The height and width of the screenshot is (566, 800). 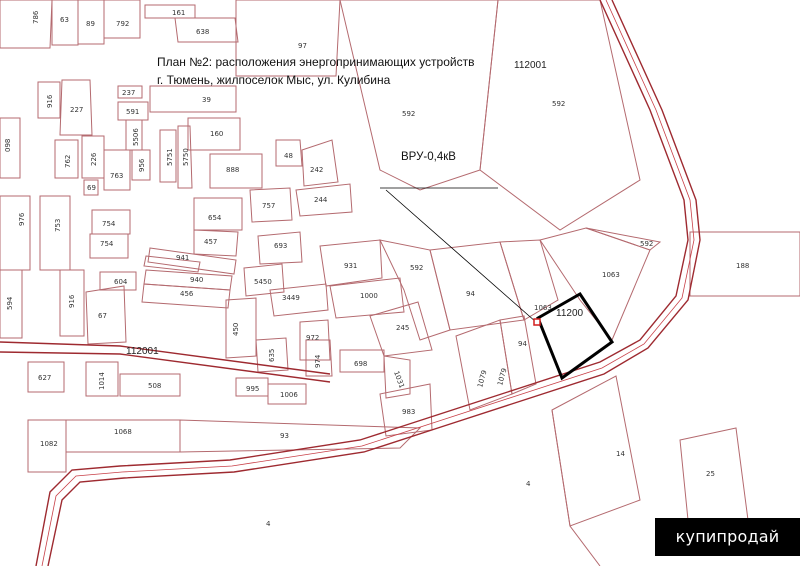 I want to click on parcel-4-boundary, so click(x=576, y=487).